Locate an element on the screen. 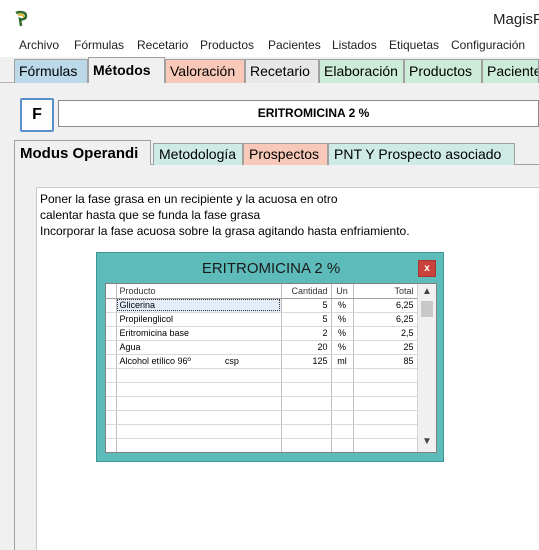  scroll-up-icon: ▲ is located at coordinates (427, 292).